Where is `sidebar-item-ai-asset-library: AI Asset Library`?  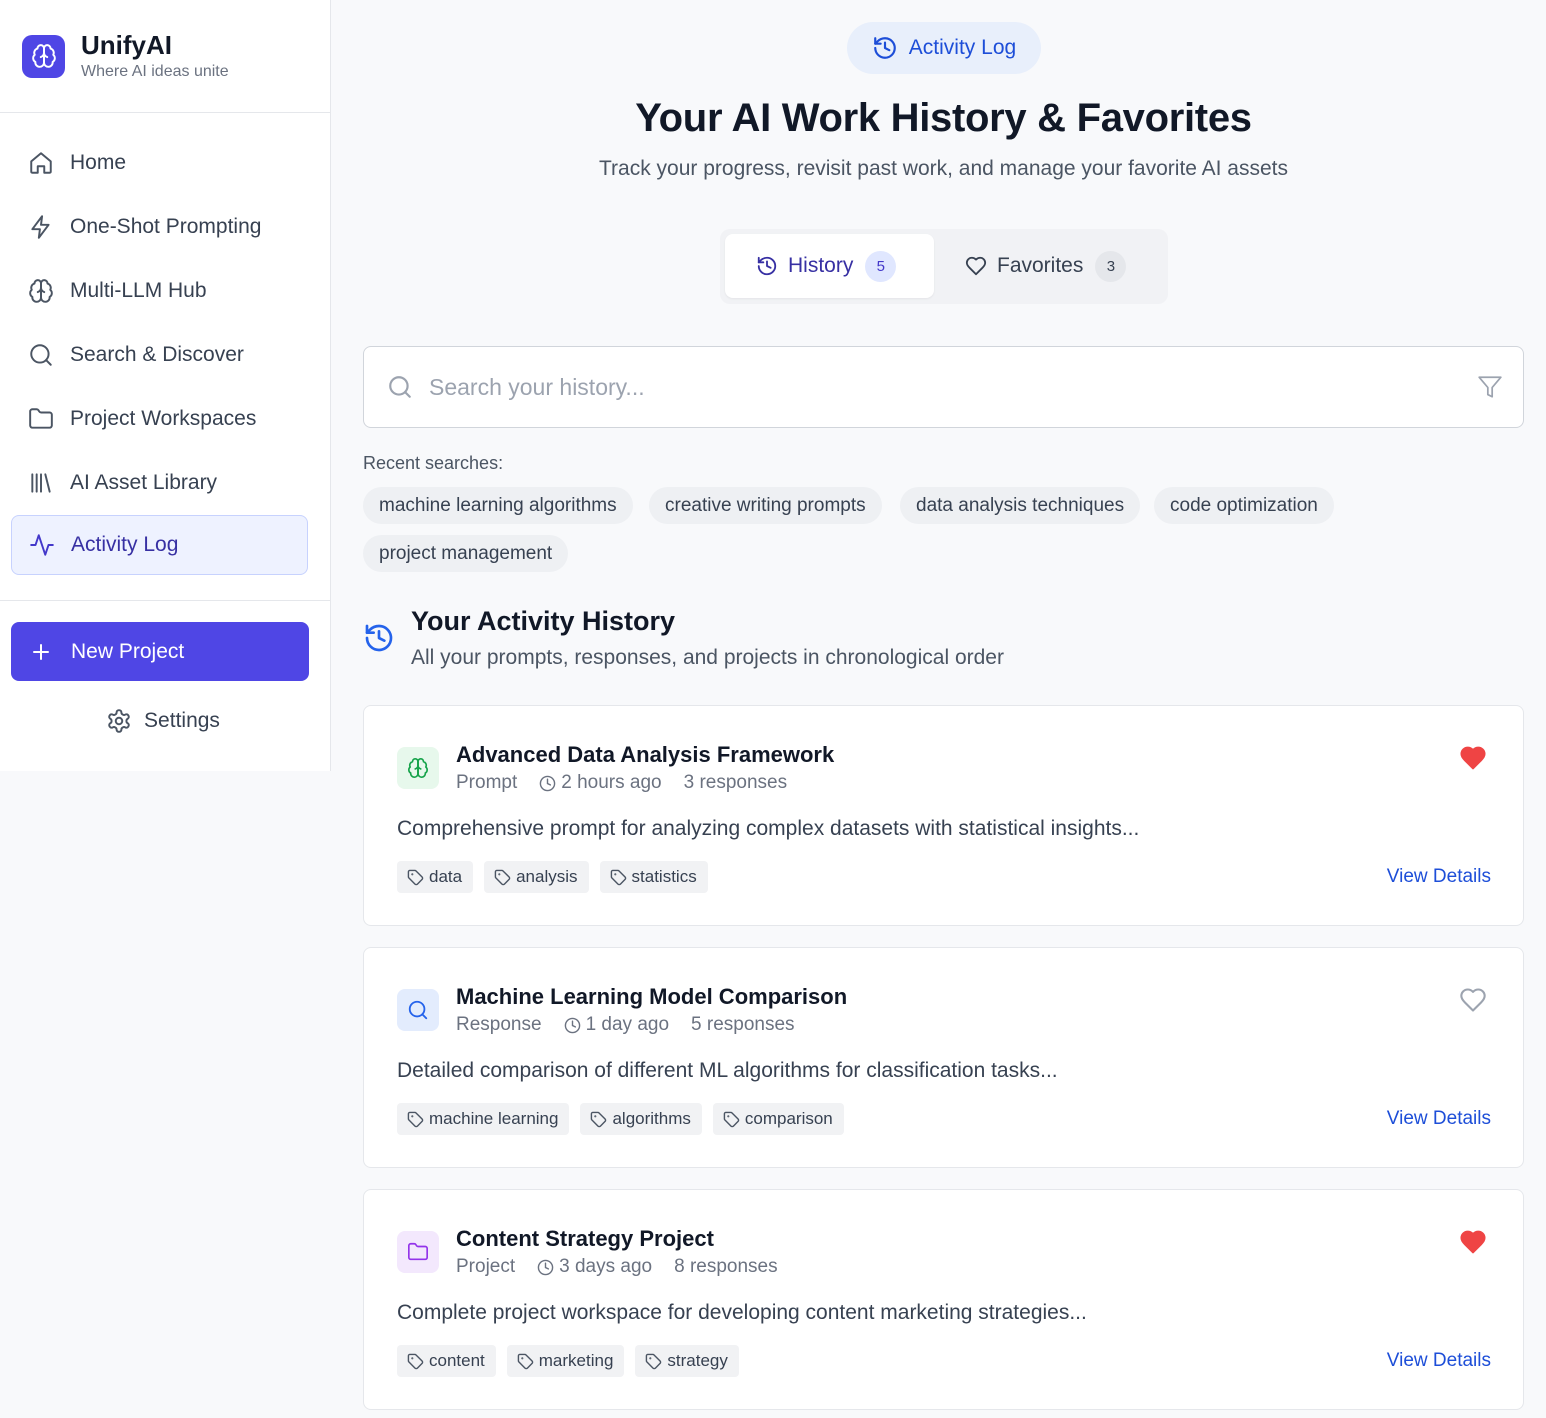 sidebar-item-ai-asset-library: AI Asset Library is located at coordinates (165, 483).